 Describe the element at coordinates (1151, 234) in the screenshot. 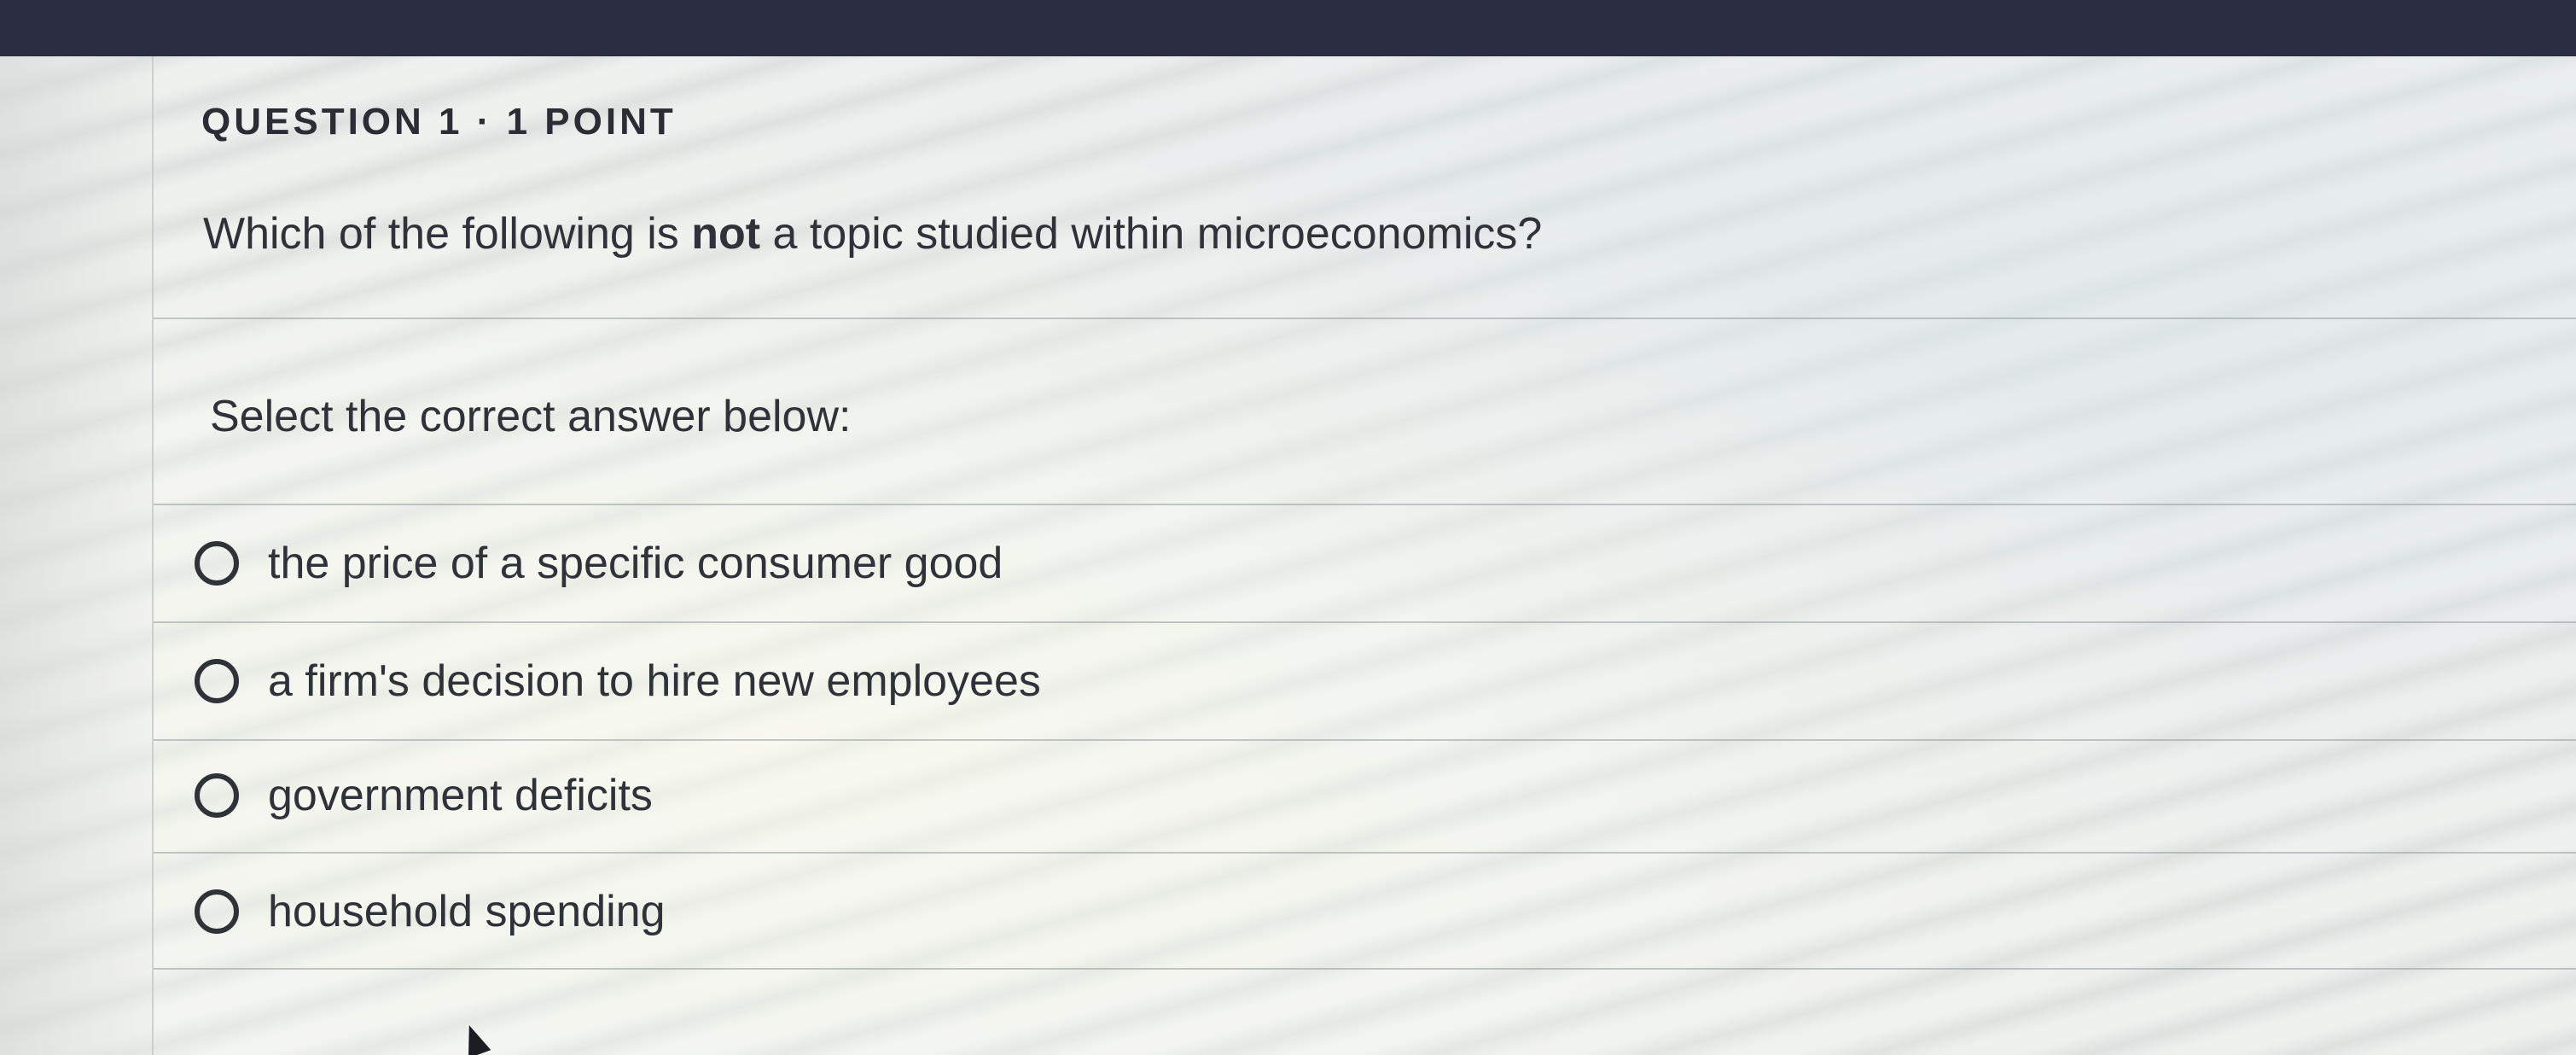

I see `question-text-end: a topic studied within microeconomics?` at that location.